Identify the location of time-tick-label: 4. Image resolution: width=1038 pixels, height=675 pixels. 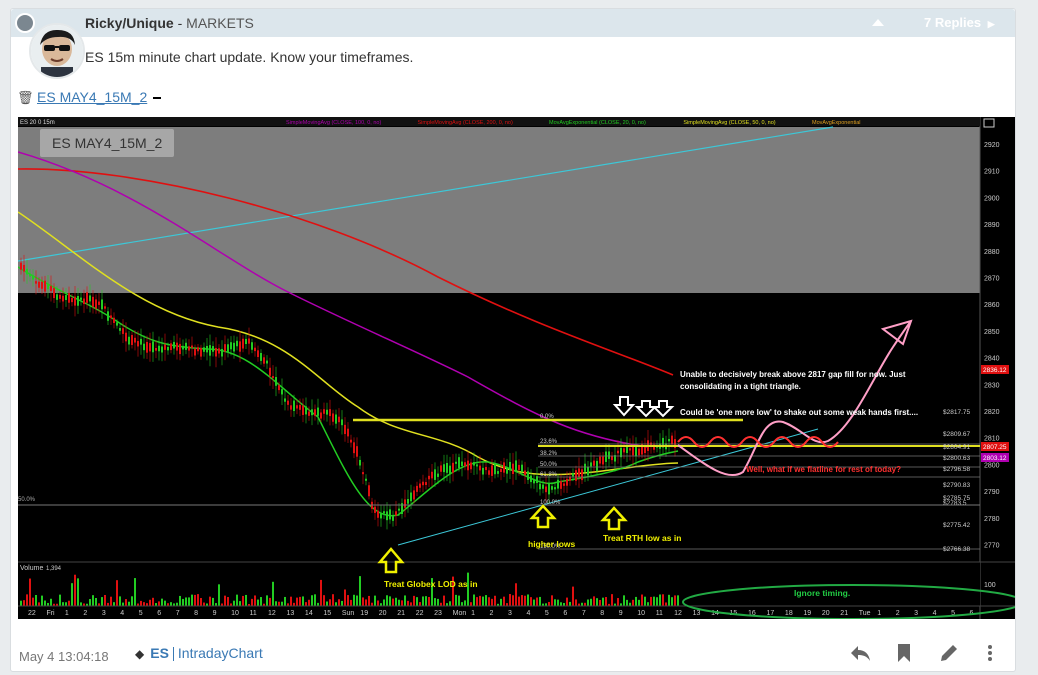
(528, 613).